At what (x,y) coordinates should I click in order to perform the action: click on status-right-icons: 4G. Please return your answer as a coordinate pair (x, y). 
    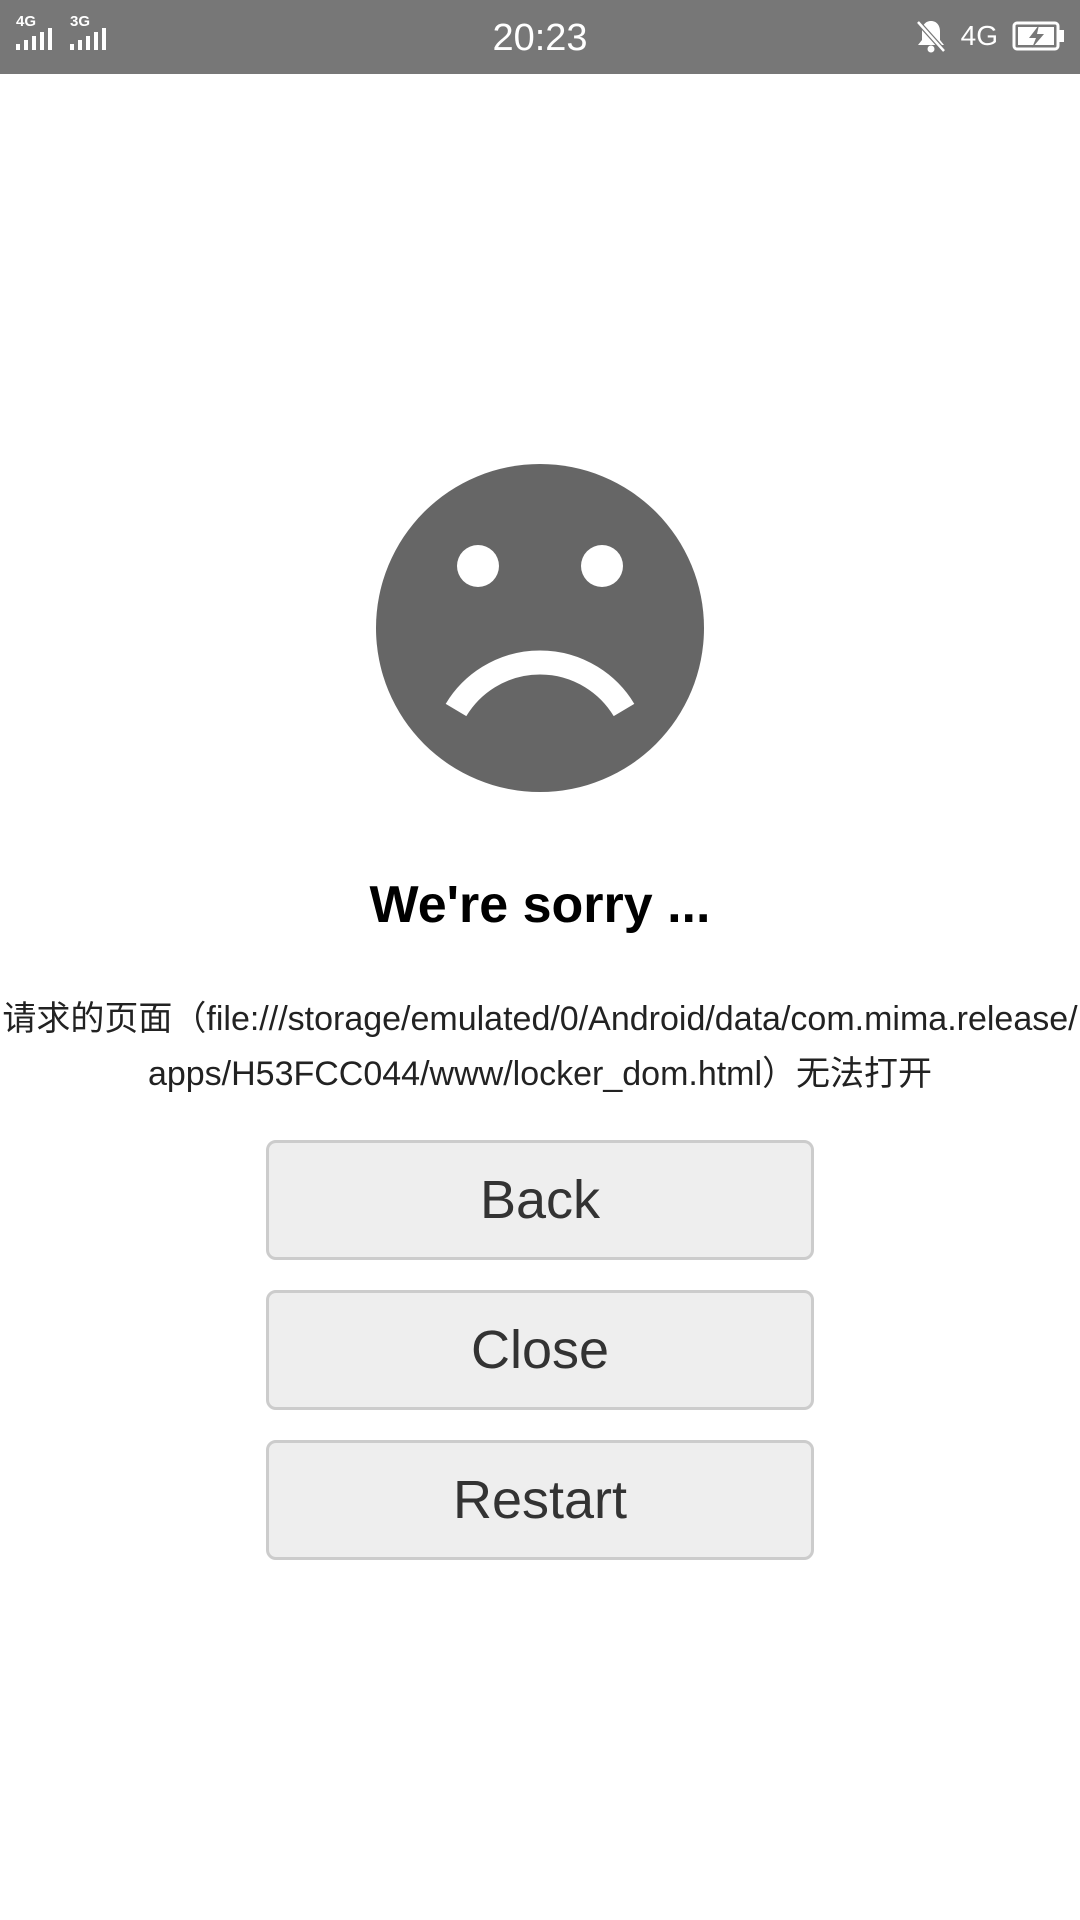
    Looking at the image, I should click on (990, 36).